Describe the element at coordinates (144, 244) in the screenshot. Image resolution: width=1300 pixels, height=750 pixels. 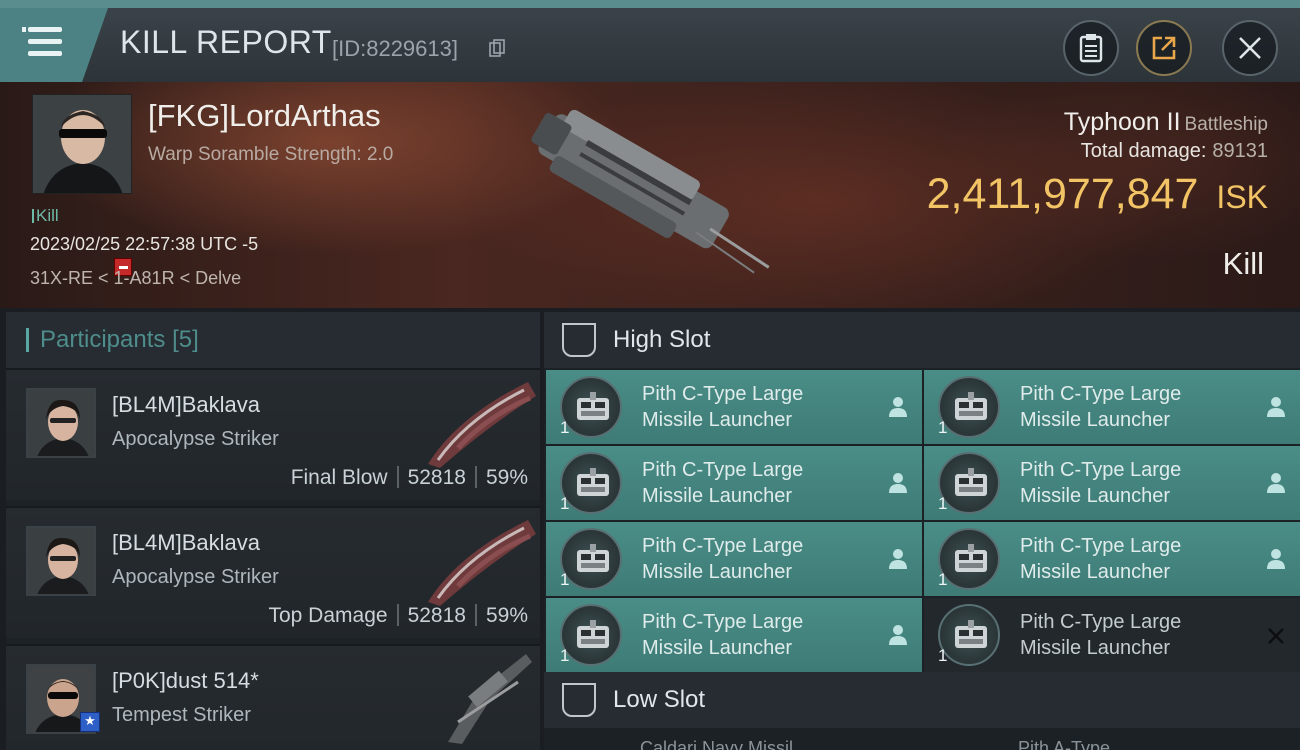
I see `kill-datetime: 2023/02/25 22:57:38 UTC -5` at that location.